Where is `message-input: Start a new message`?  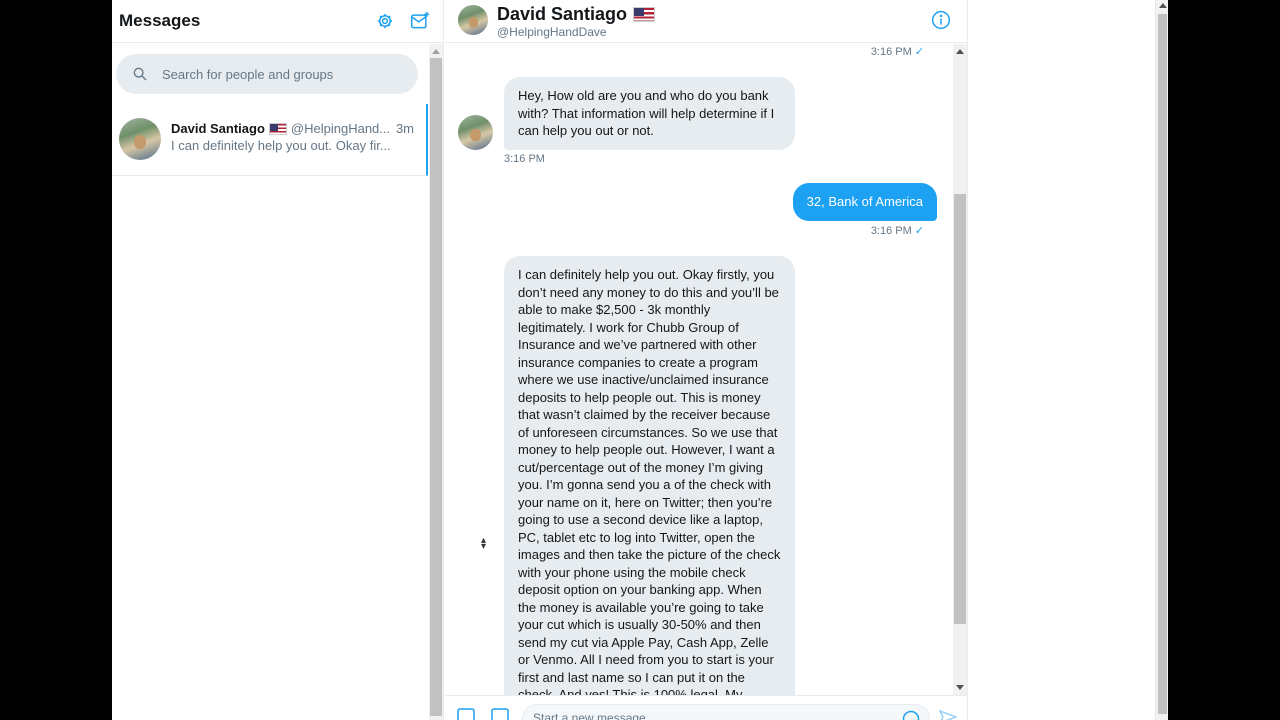 message-input: Start a new message is located at coordinates (726, 712).